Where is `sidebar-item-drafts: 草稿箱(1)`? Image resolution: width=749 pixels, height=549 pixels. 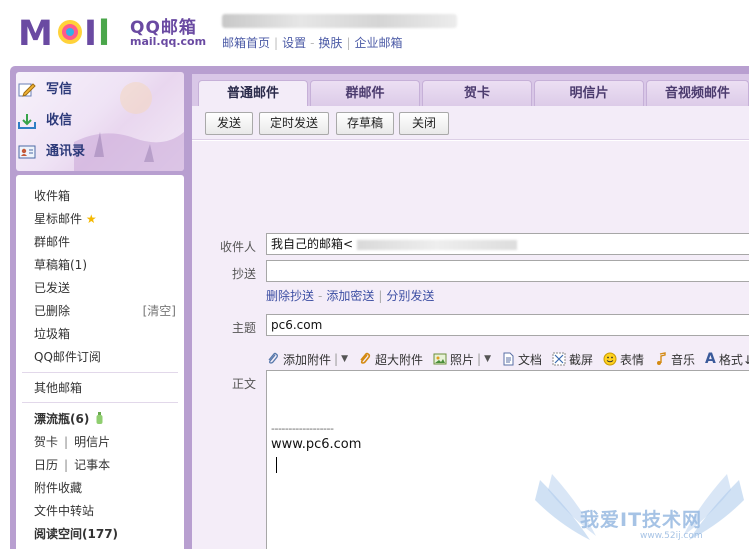 sidebar-item-drafts: 草稿箱(1) is located at coordinates (60, 264).